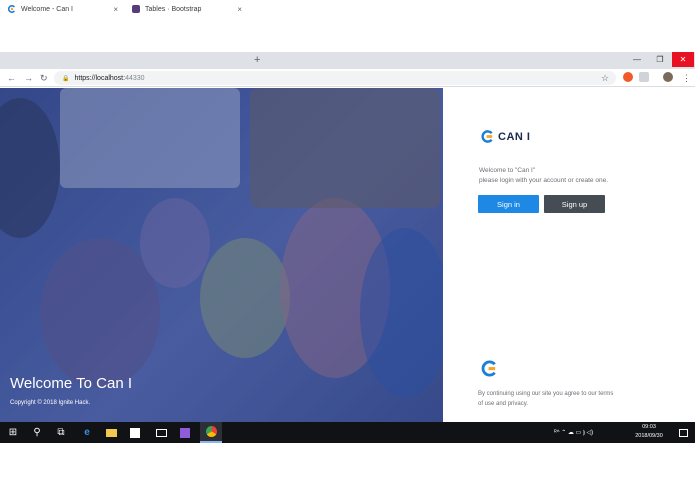  Describe the element at coordinates (668, 77) in the screenshot. I see `avatar` at that location.